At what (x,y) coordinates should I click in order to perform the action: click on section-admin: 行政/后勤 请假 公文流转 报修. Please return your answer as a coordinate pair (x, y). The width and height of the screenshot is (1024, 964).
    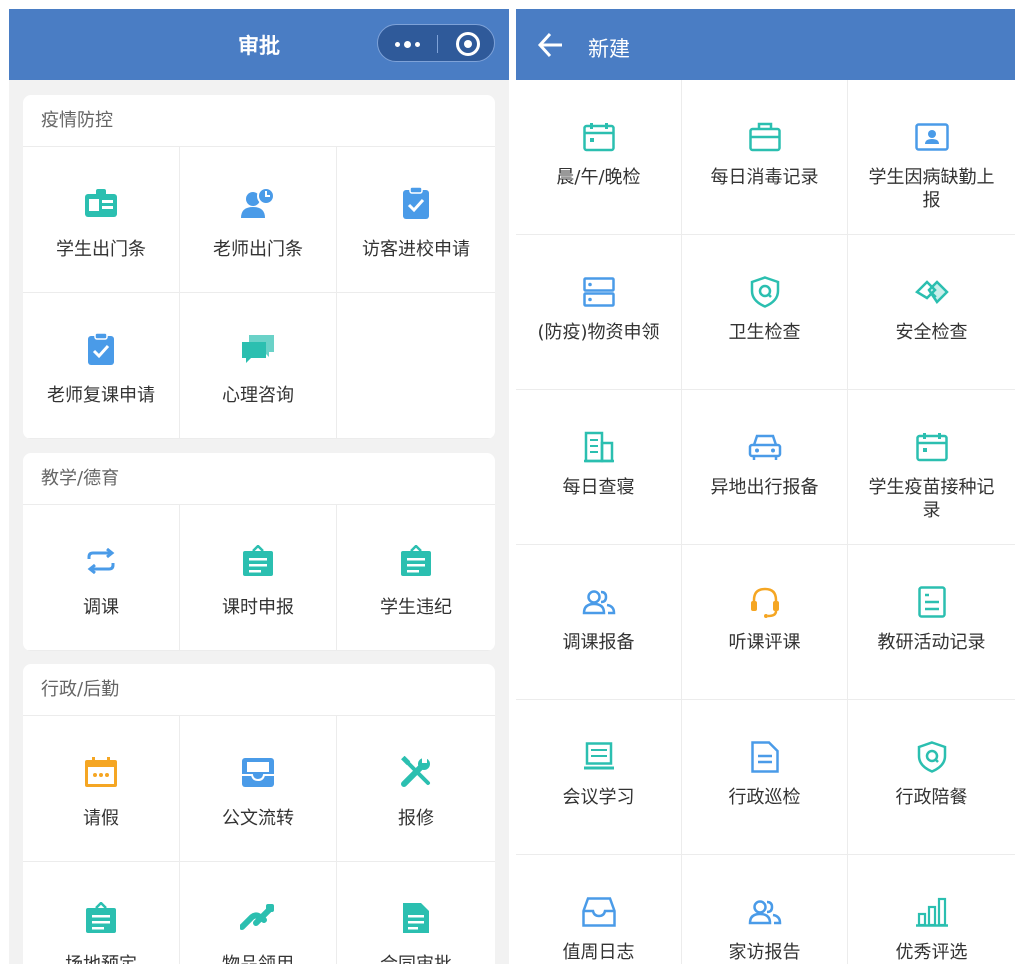
    Looking at the image, I should click on (259, 814).